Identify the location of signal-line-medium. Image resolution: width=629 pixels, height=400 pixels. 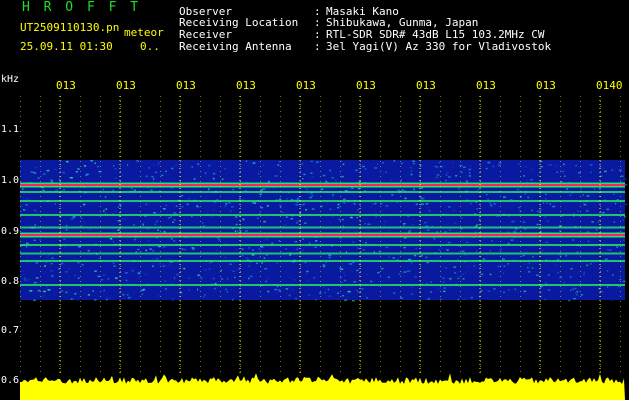
(322, 192).